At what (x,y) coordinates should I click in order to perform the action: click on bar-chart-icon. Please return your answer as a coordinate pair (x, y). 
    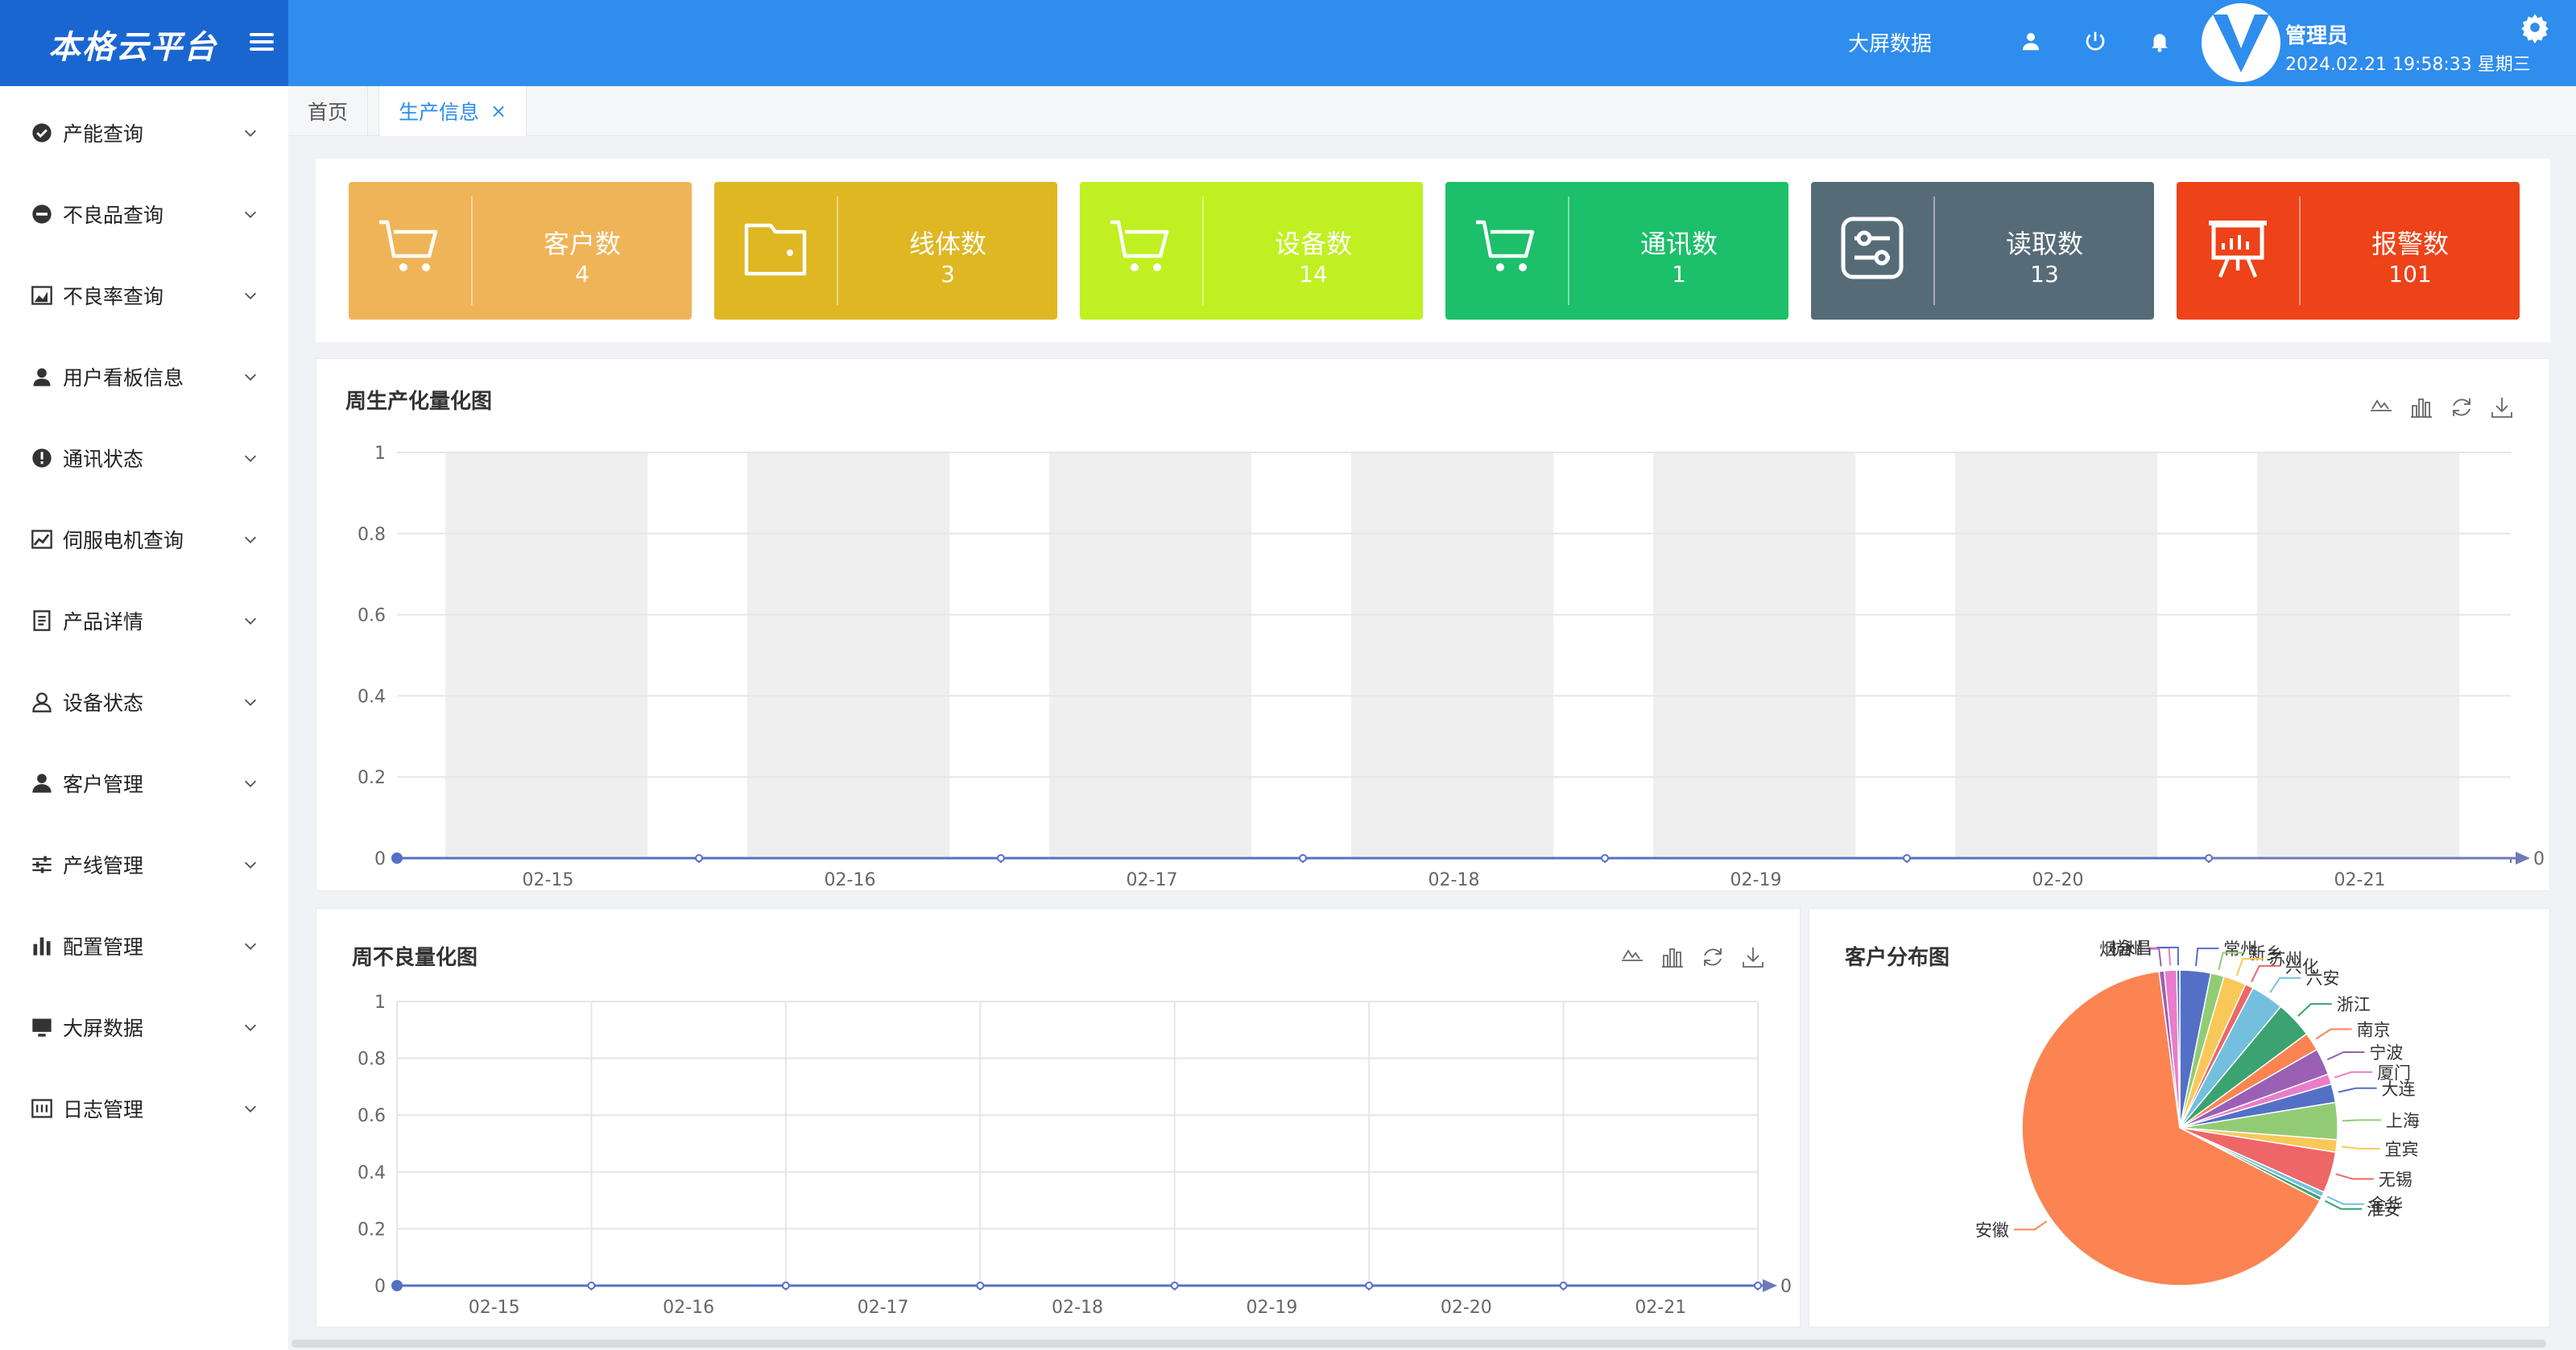
    Looking at the image, I should click on (42, 946).